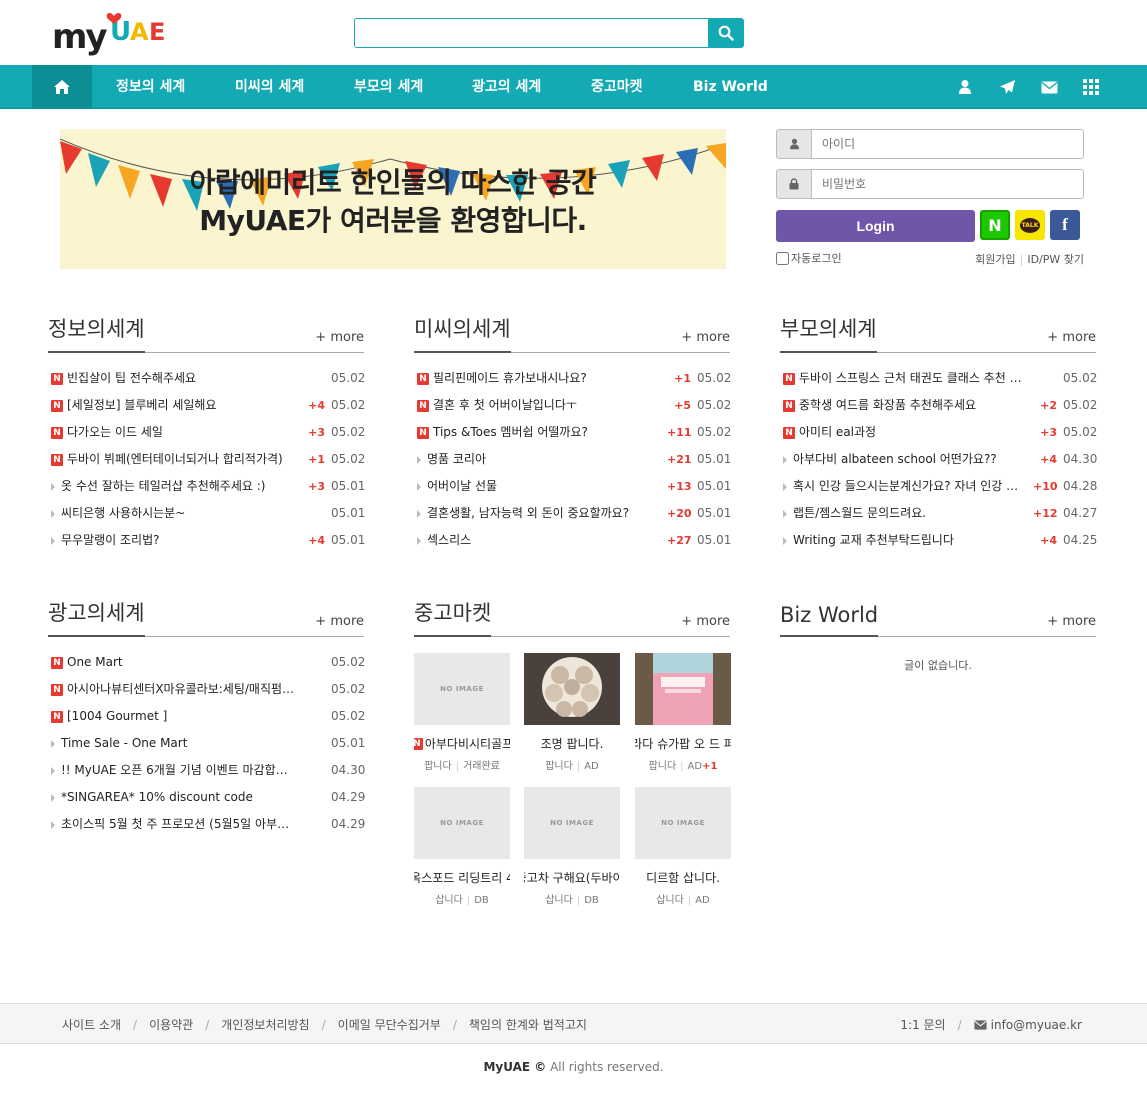 This screenshot has height=1102, width=1147. I want to click on list-item: 옷 수선 잘하는 테일러샵 추천해주세요 :) +3 05.01, so click(206, 486).